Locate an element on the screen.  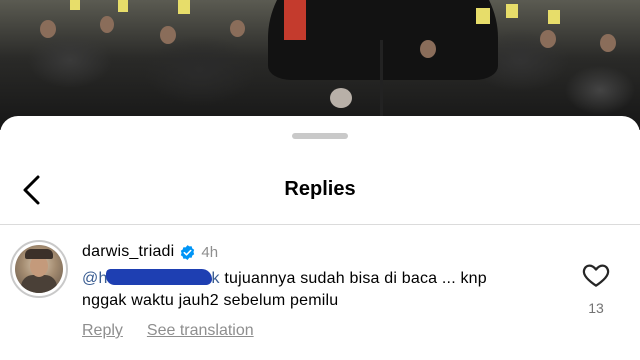
comment-timestamp: 4h is located at coordinates (210, 252).